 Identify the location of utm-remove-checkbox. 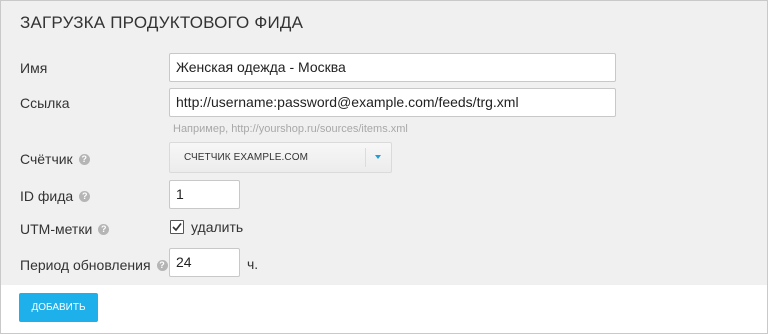
(177, 227).